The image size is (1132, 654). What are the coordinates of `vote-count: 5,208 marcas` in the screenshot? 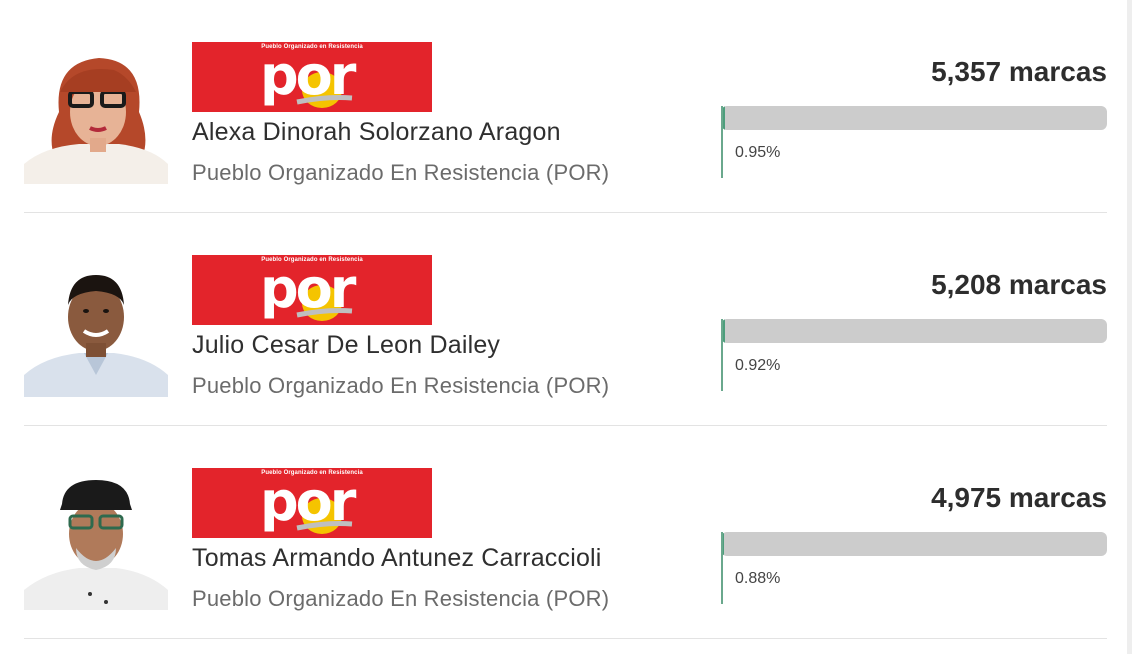 It's located at (1019, 284).